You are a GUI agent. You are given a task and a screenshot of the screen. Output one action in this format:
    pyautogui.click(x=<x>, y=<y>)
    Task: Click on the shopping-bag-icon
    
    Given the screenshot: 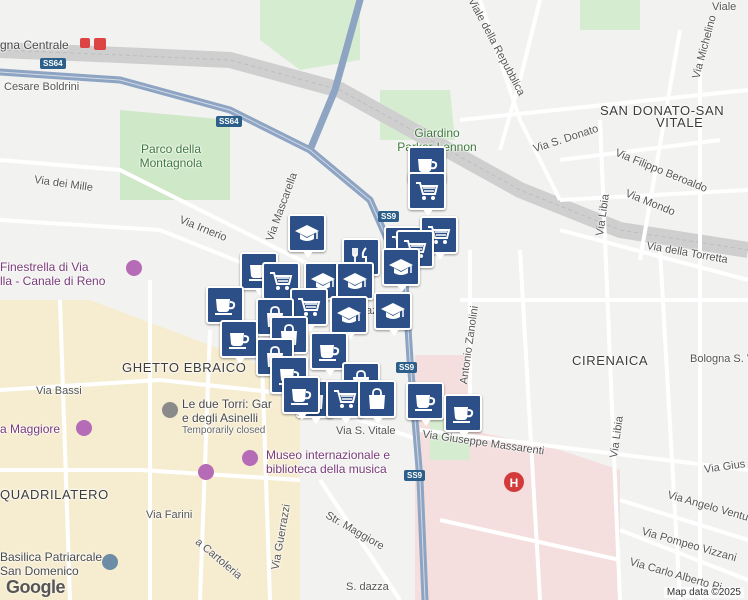 What is the action you would take?
    pyautogui.click(x=377, y=399)
    